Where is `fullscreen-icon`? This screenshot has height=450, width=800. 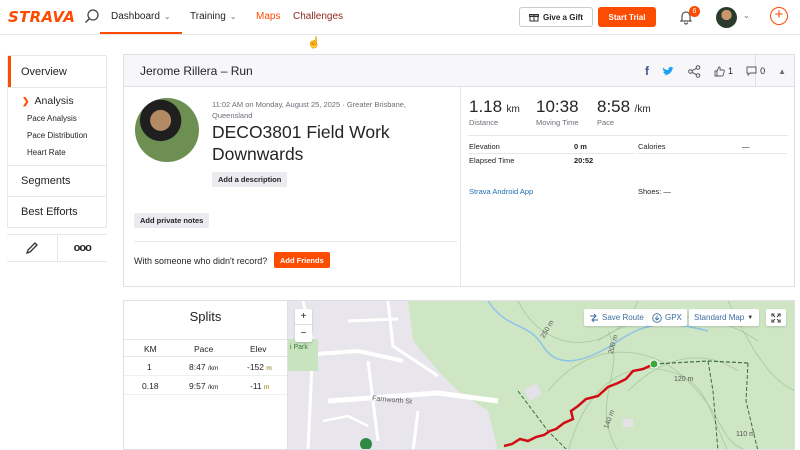
fullscreen-icon is located at coordinates (776, 317).